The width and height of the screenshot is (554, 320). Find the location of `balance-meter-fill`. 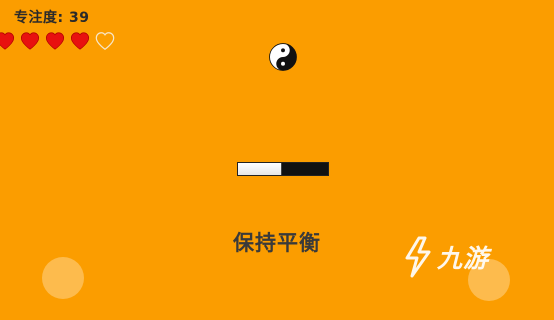

balance-meter-fill is located at coordinates (260, 169).